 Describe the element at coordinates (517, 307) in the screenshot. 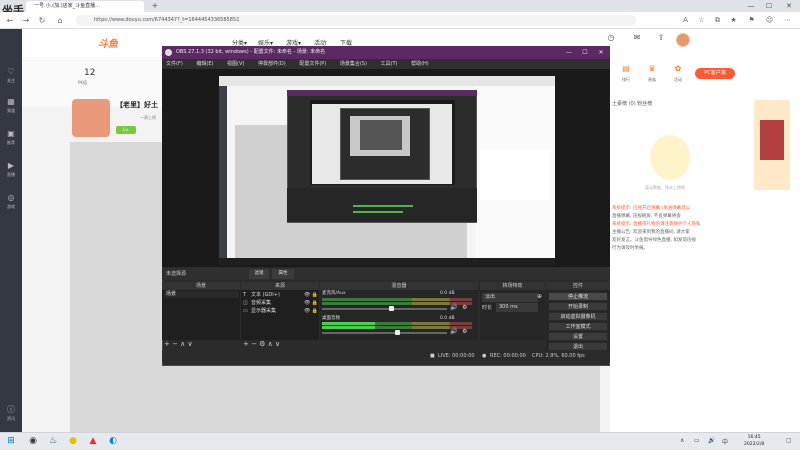

I see `duration-input: 300 ms` at that location.